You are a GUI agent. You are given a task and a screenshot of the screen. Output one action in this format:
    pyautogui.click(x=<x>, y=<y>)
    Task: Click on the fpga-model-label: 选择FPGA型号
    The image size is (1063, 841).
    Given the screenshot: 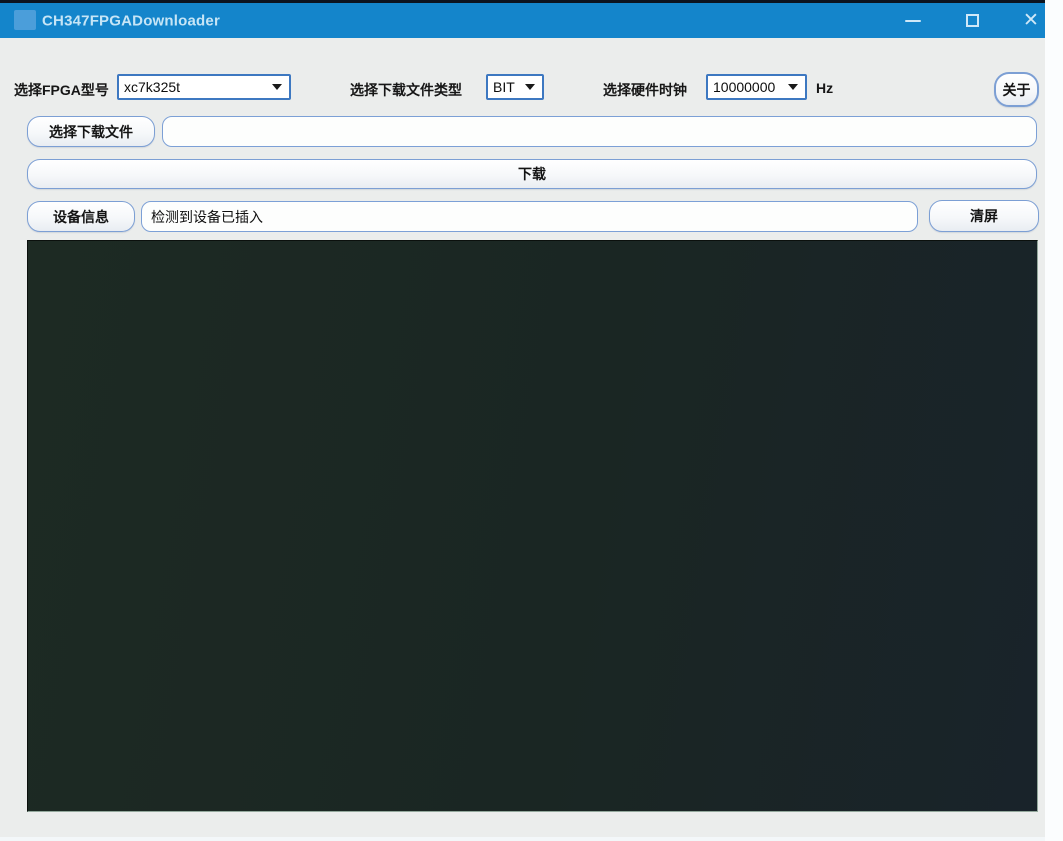 What is the action you would take?
    pyautogui.click(x=61, y=90)
    